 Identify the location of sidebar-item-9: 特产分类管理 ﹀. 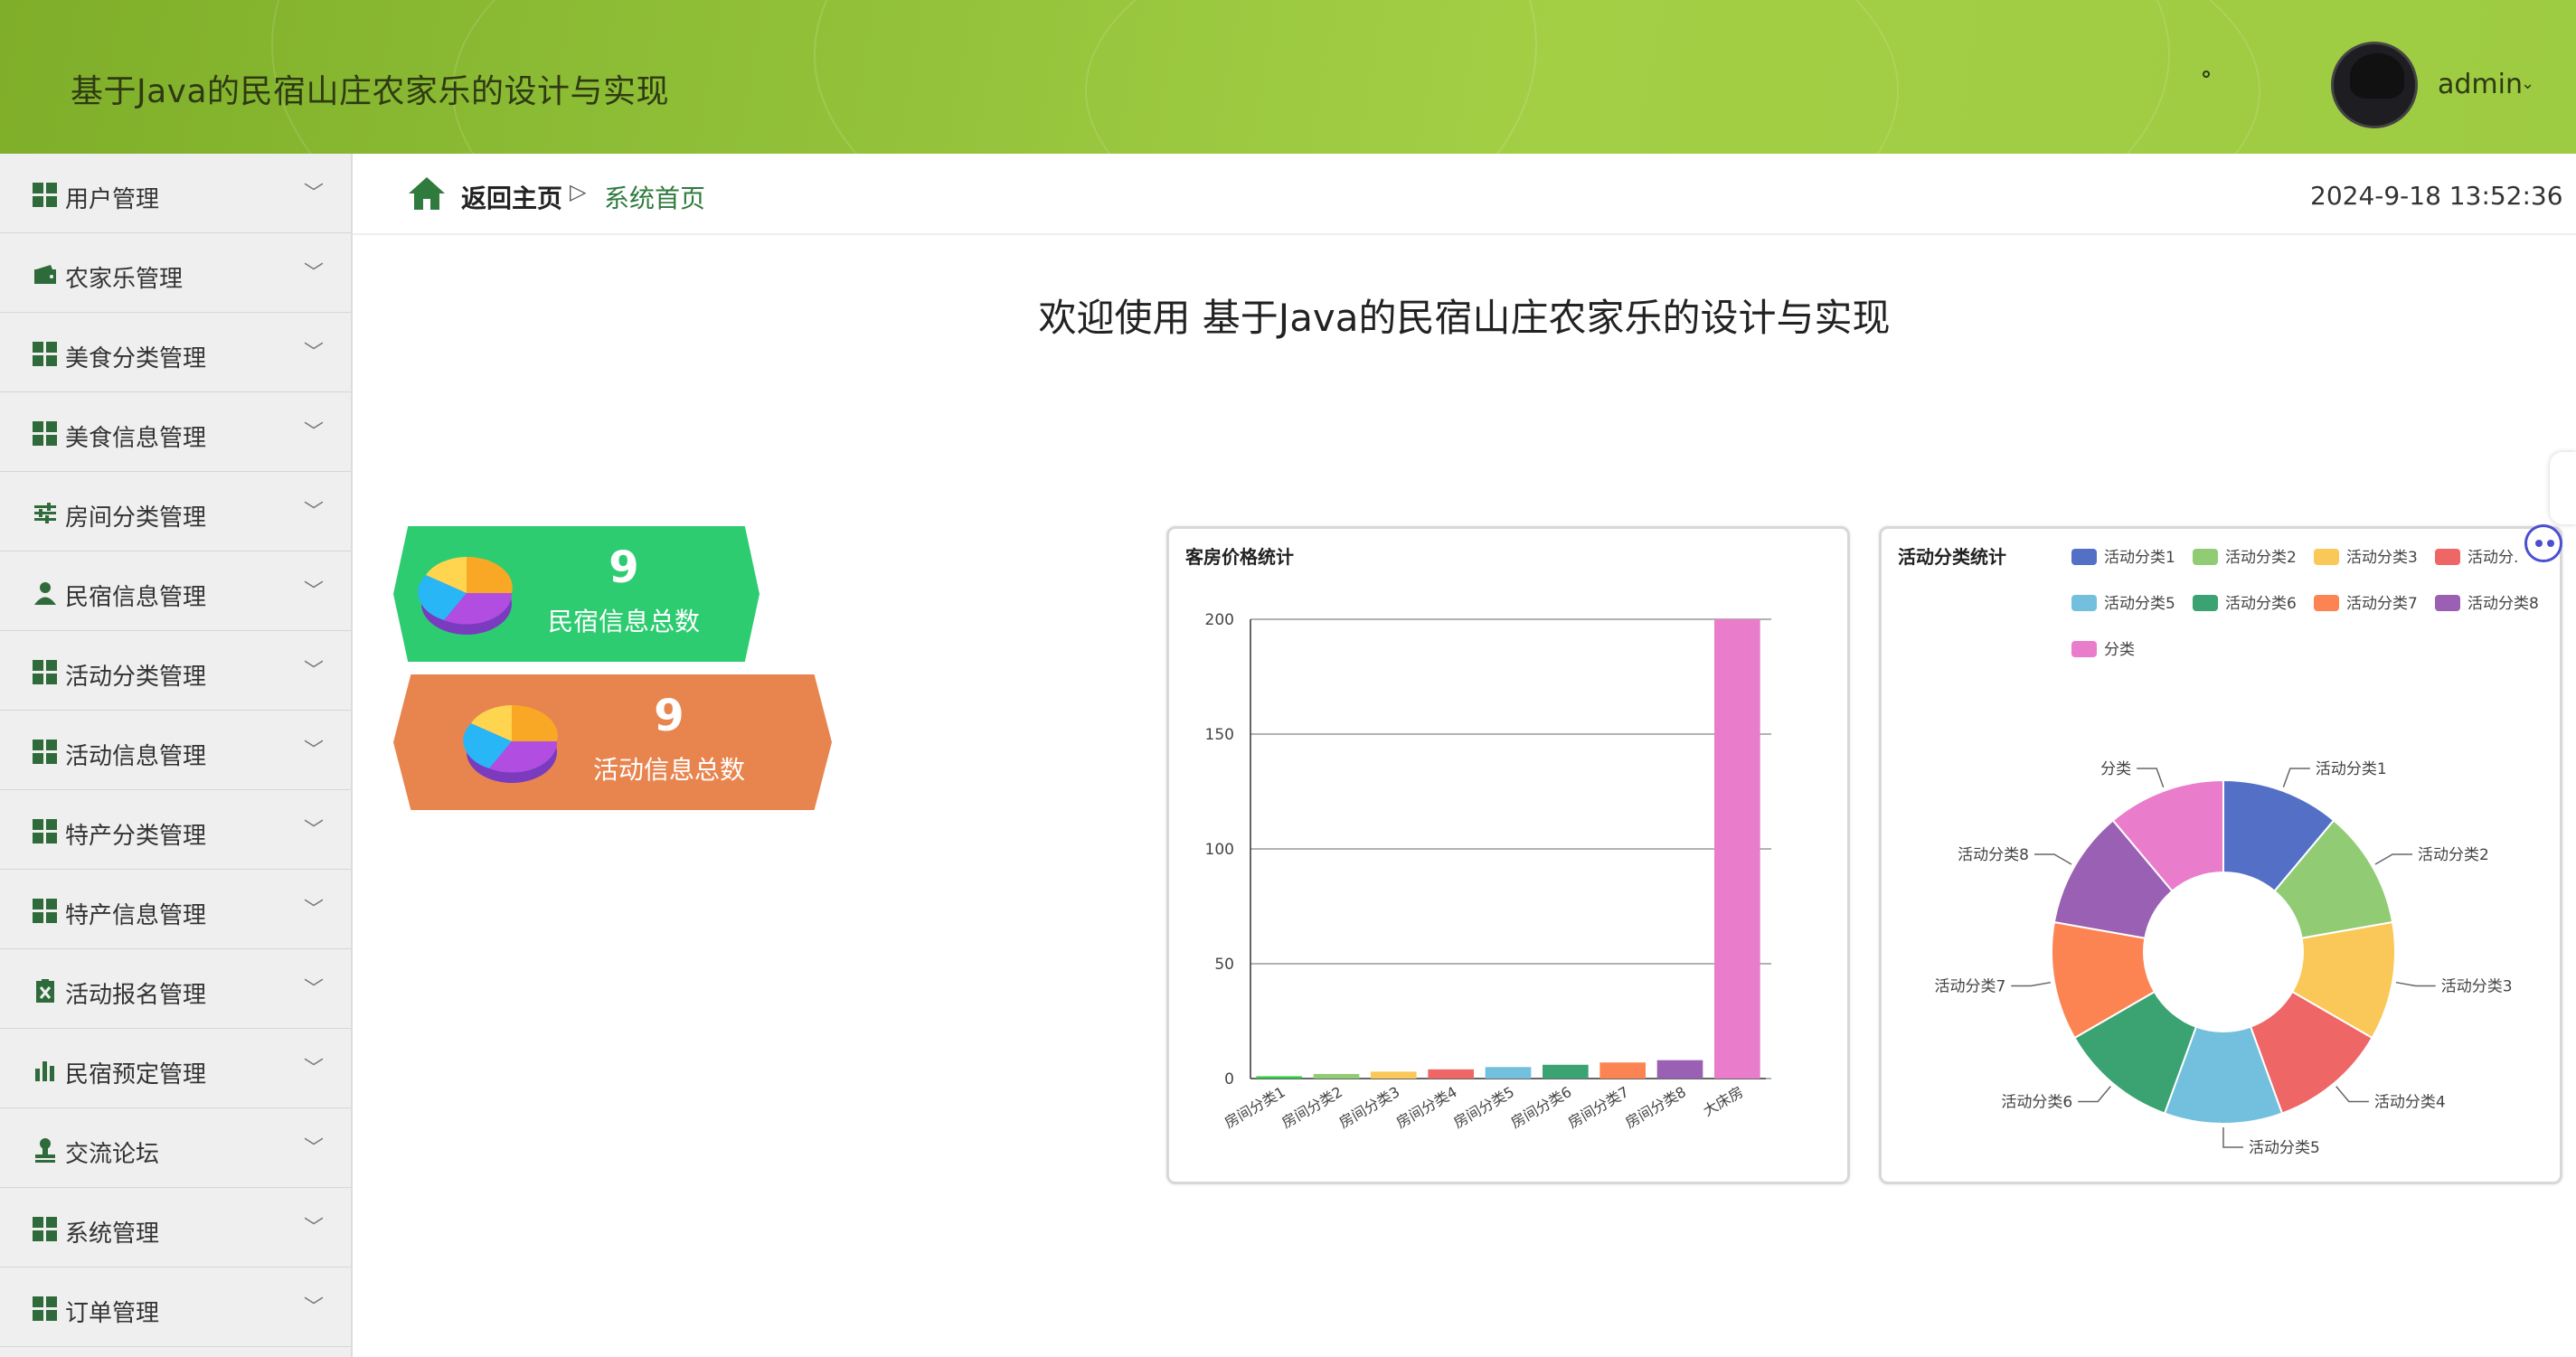
(175, 830).